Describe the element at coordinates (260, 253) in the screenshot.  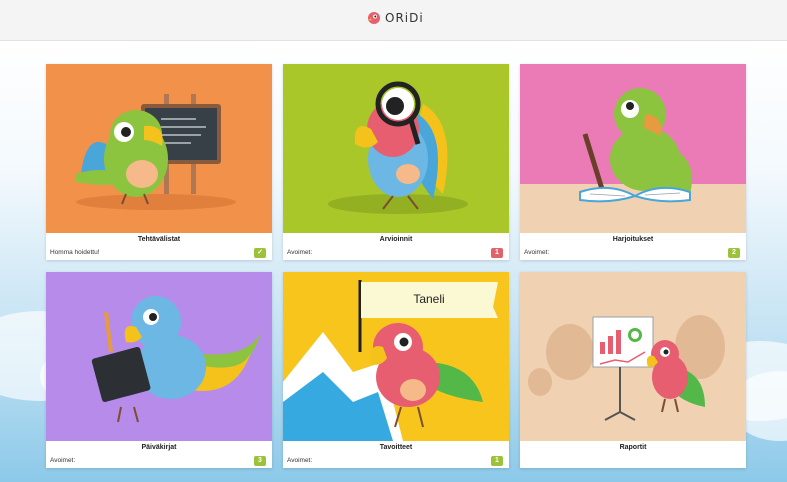
I see `done-check-badge: ✓` at that location.